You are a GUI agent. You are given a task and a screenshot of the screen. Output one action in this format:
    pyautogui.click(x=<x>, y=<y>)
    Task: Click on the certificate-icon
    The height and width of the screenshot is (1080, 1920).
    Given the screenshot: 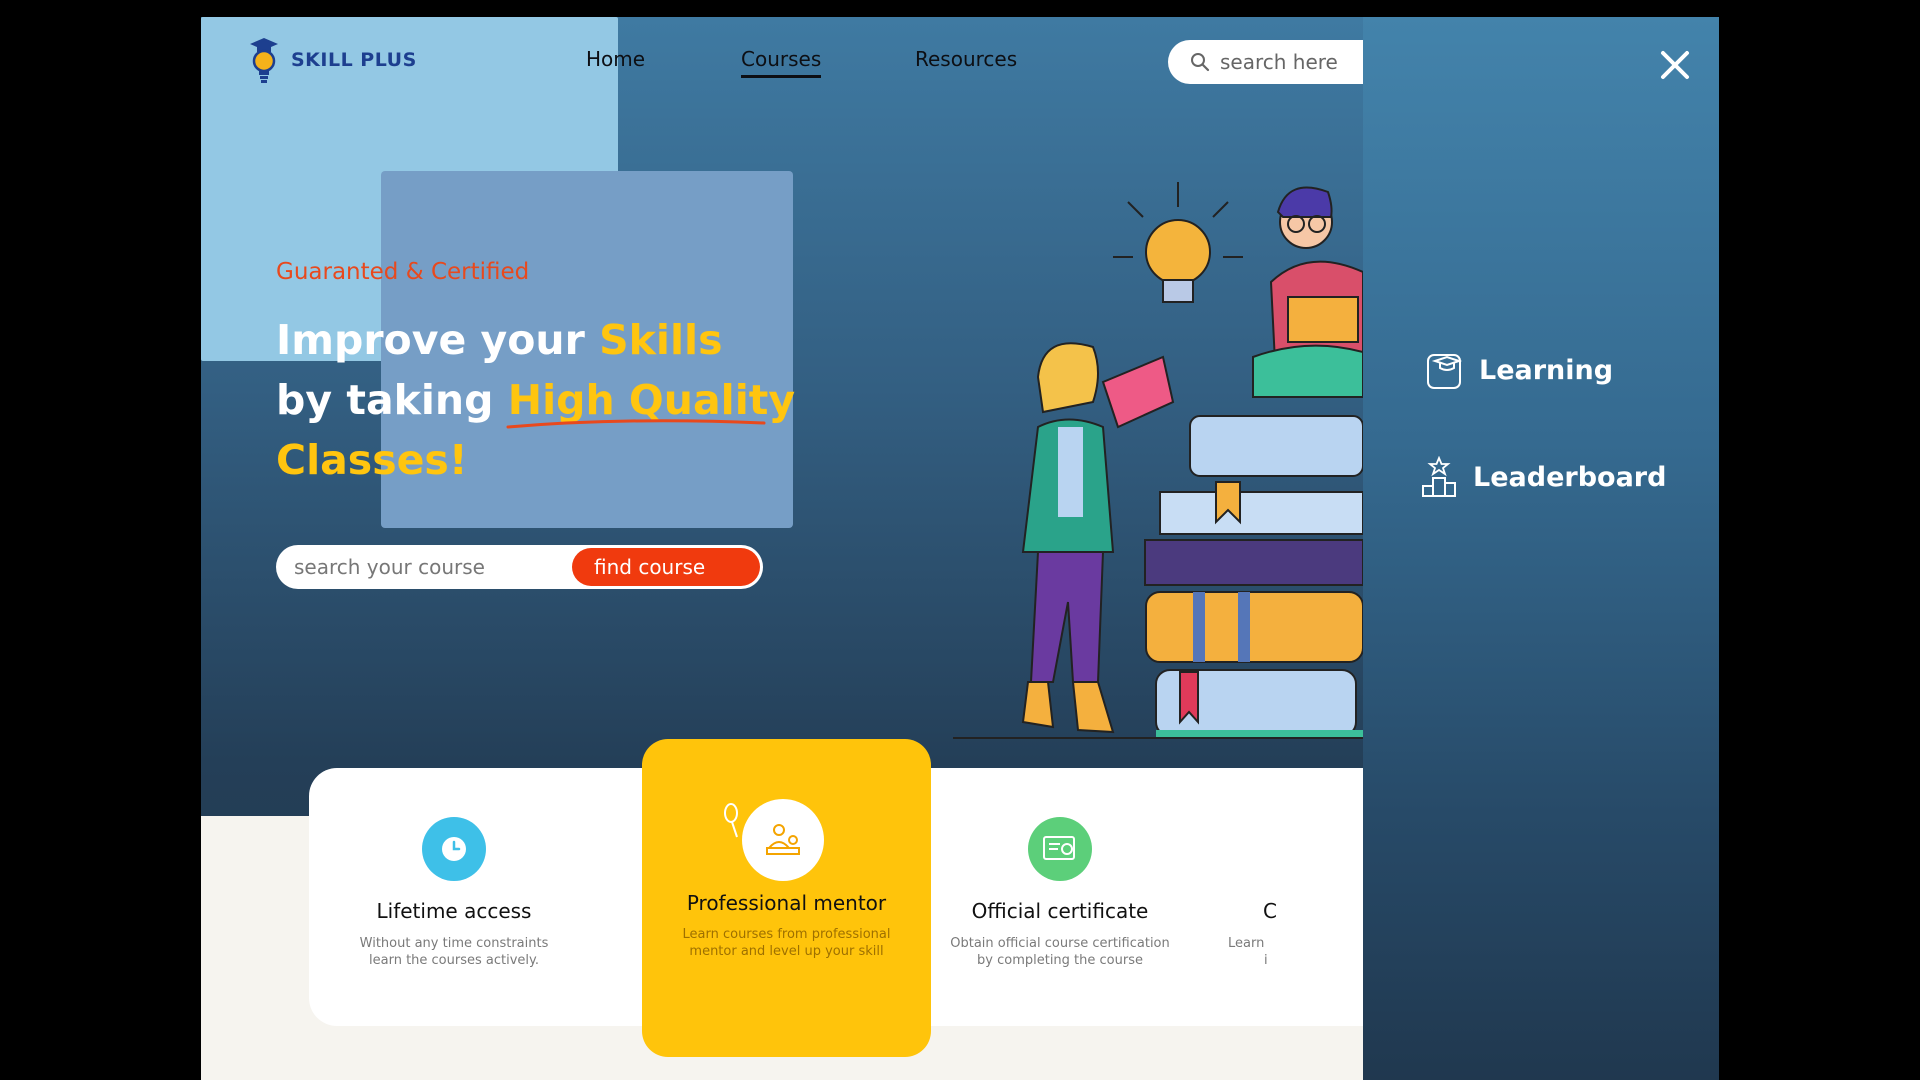 What is the action you would take?
    pyautogui.click(x=1060, y=849)
    